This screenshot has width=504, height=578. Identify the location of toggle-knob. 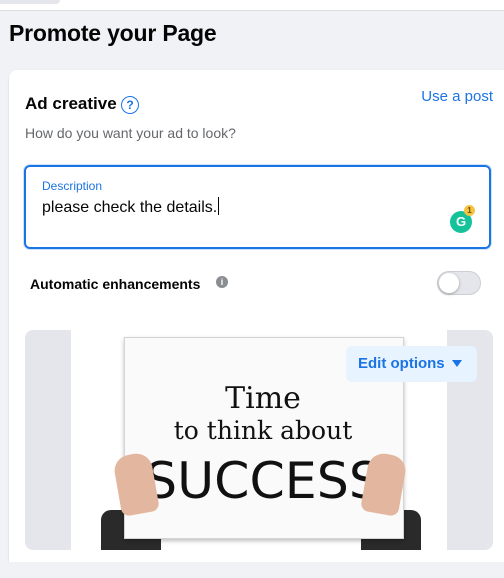
(449, 283).